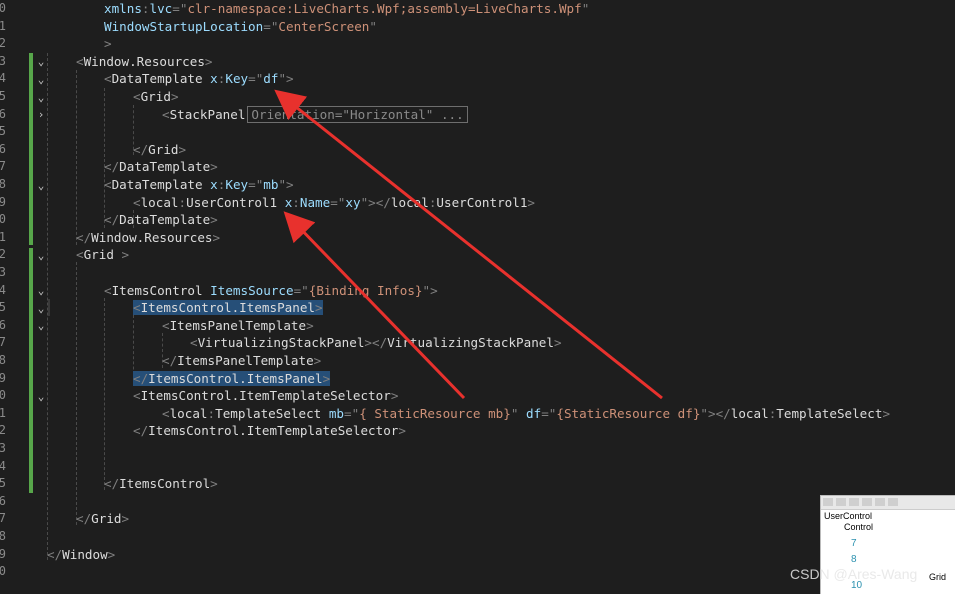 This screenshot has width=955, height=594. I want to click on code-line: </Window.Resources>, so click(148, 238).